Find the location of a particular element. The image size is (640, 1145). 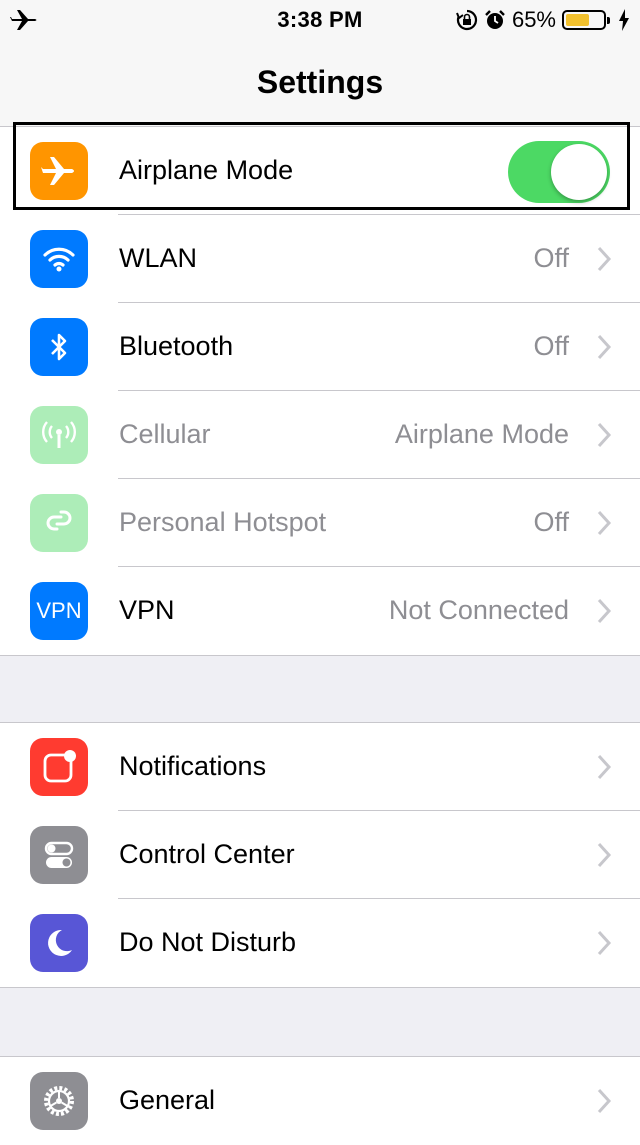

hotspot-icon is located at coordinates (59, 523).